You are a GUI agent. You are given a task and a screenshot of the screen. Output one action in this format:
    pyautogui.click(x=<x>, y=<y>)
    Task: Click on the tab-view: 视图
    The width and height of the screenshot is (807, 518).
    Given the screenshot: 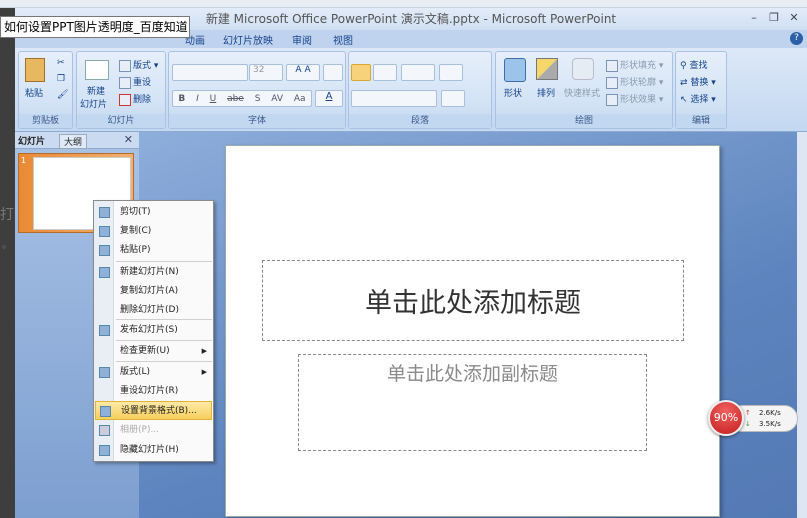 What is the action you would take?
    pyautogui.click(x=343, y=39)
    